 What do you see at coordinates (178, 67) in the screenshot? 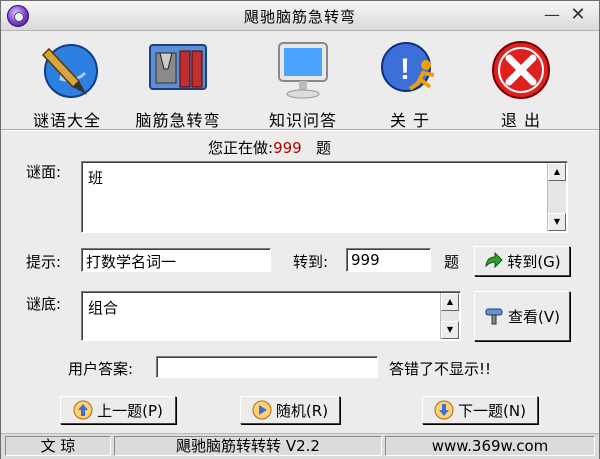
I see `toolbox-icon` at bounding box center [178, 67].